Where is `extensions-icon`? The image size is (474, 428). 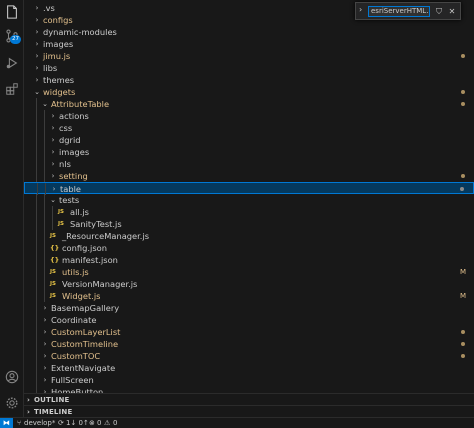
extensions-icon is located at coordinates (12, 89).